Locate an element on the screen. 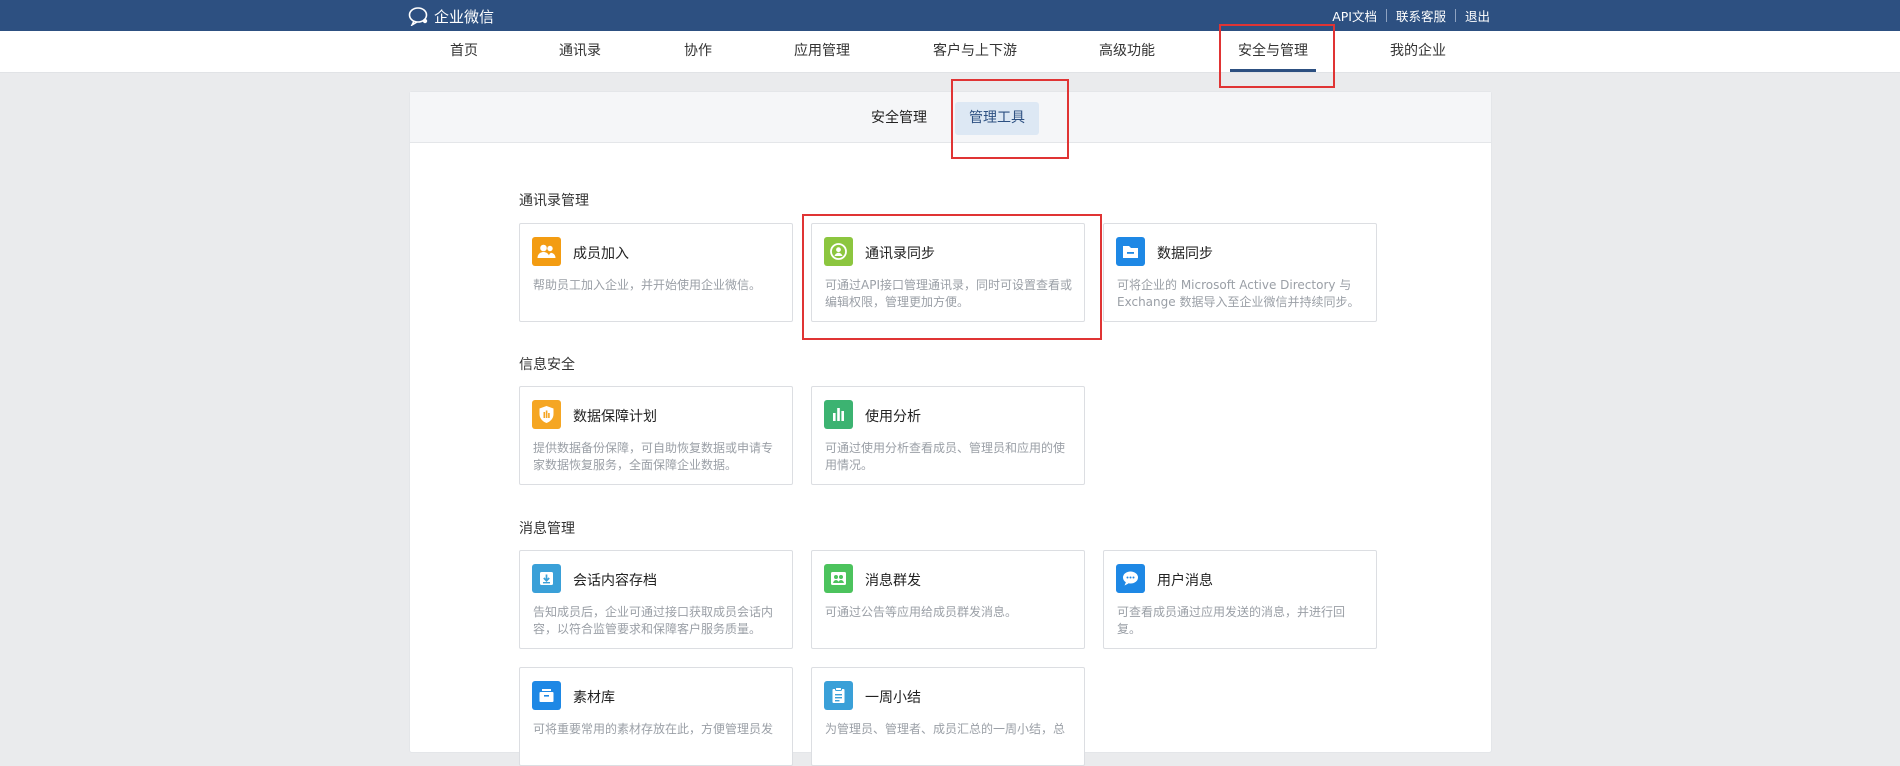 Image resolution: width=1900 pixels, height=766 pixels. card-member-join: 成员加入 帮助员工加入企业，并开始使用企业微信。 is located at coordinates (656, 272).